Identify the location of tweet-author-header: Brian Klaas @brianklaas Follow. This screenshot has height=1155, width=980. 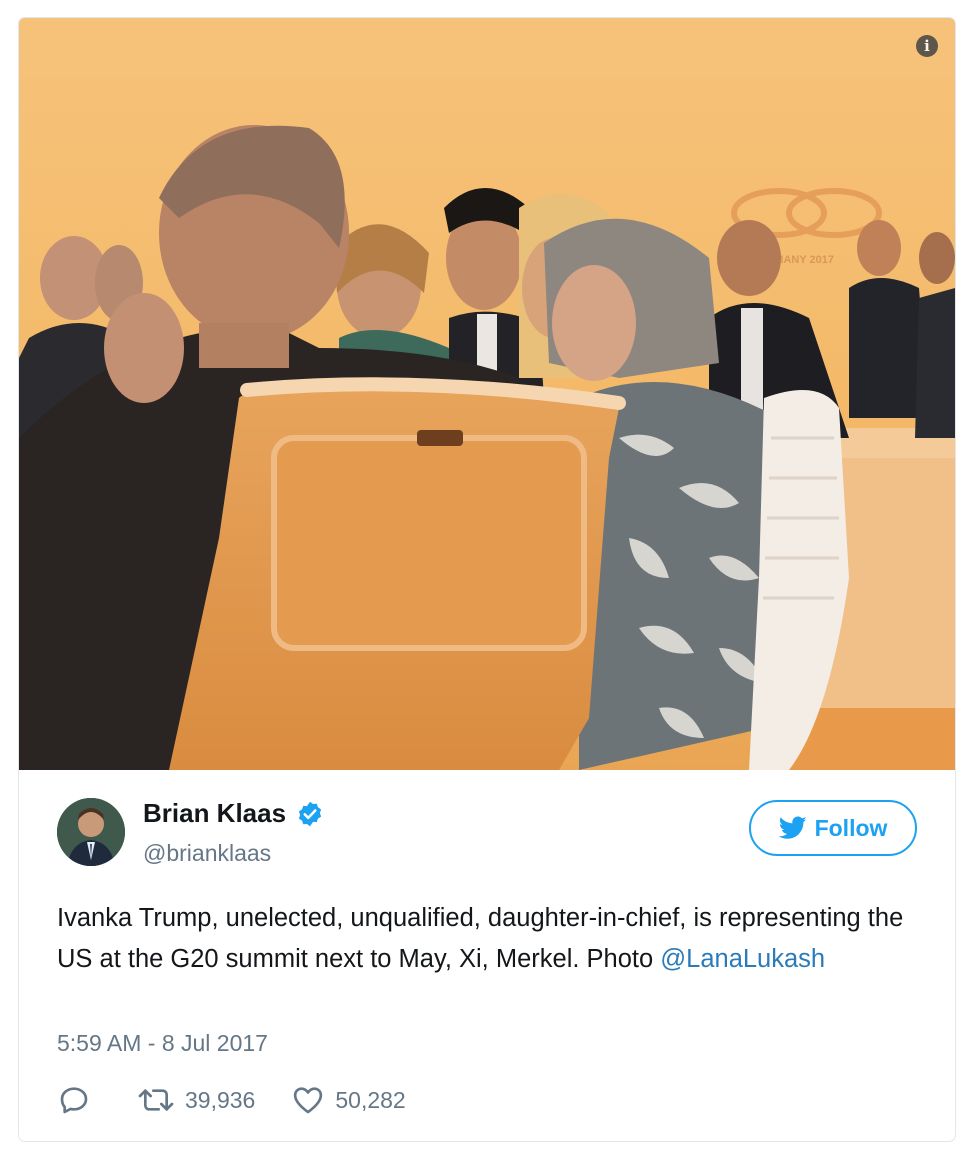
(487, 833).